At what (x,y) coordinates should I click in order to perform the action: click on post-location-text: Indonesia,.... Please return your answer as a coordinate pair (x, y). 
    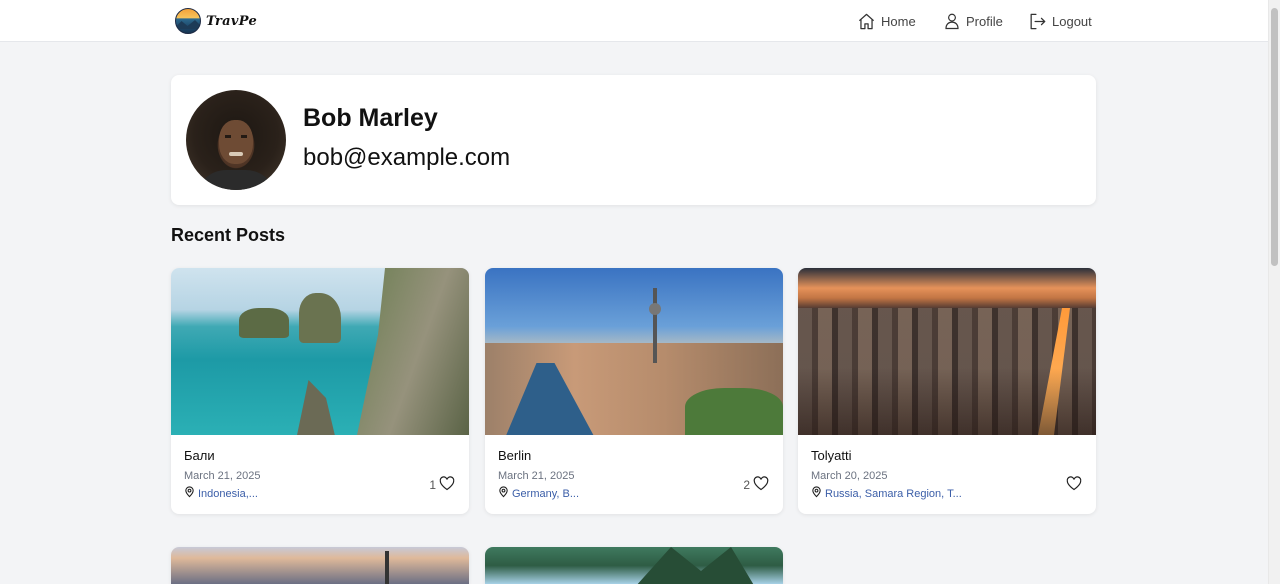
    Looking at the image, I should click on (228, 494).